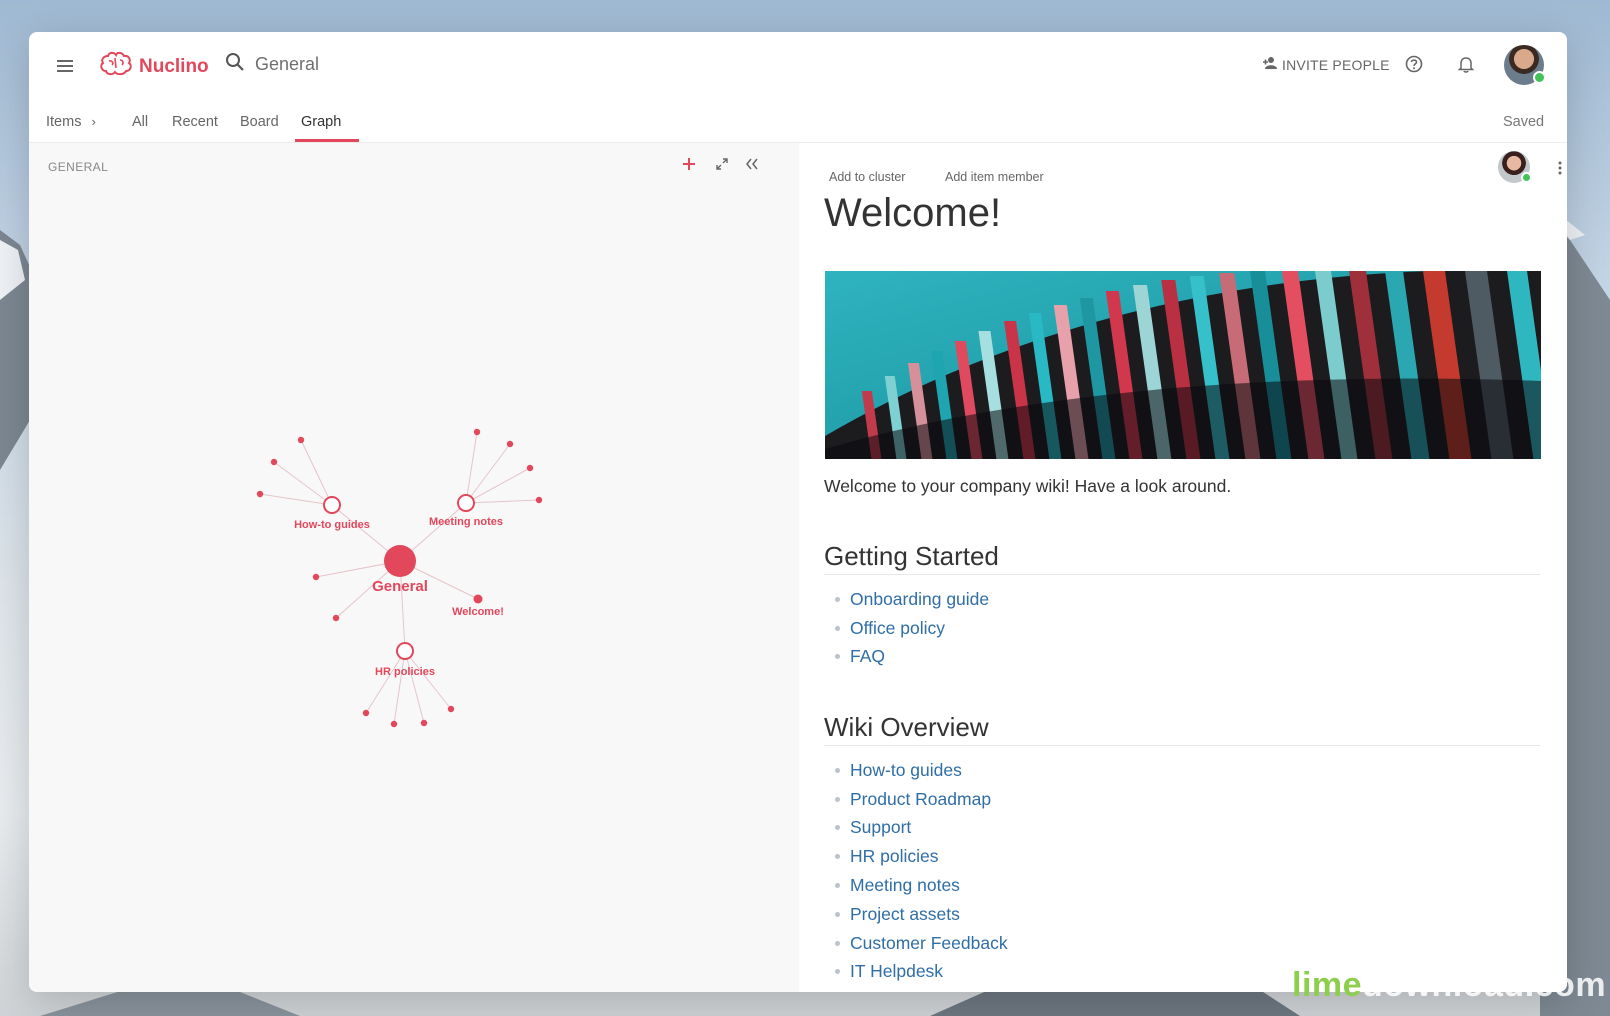 The image size is (1610, 1016). I want to click on list-item: Customer Feedback, so click(921, 943).